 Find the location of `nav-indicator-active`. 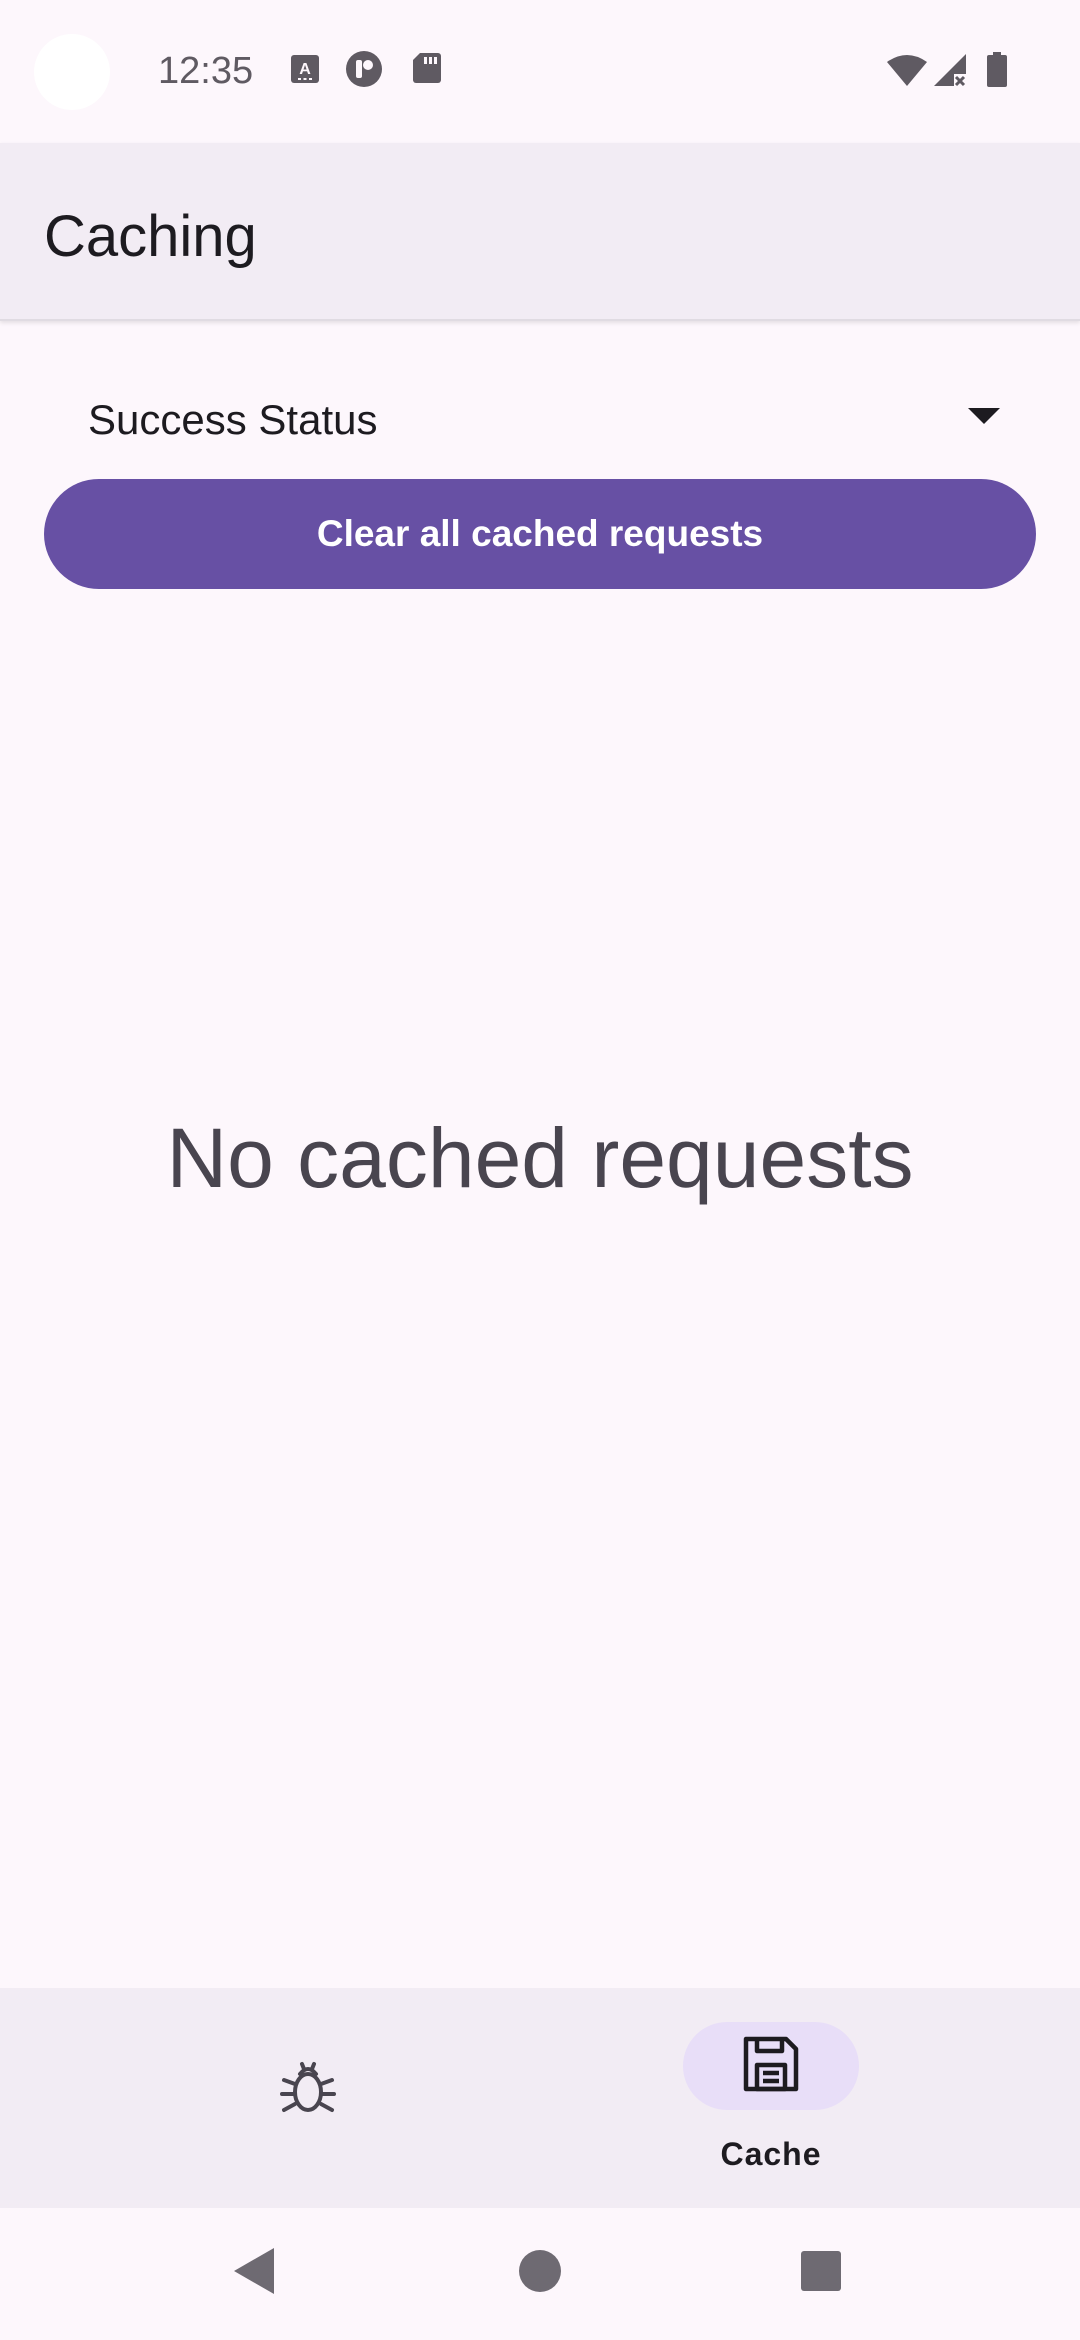

nav-indicator-active is located at coordinates (771, 2066).